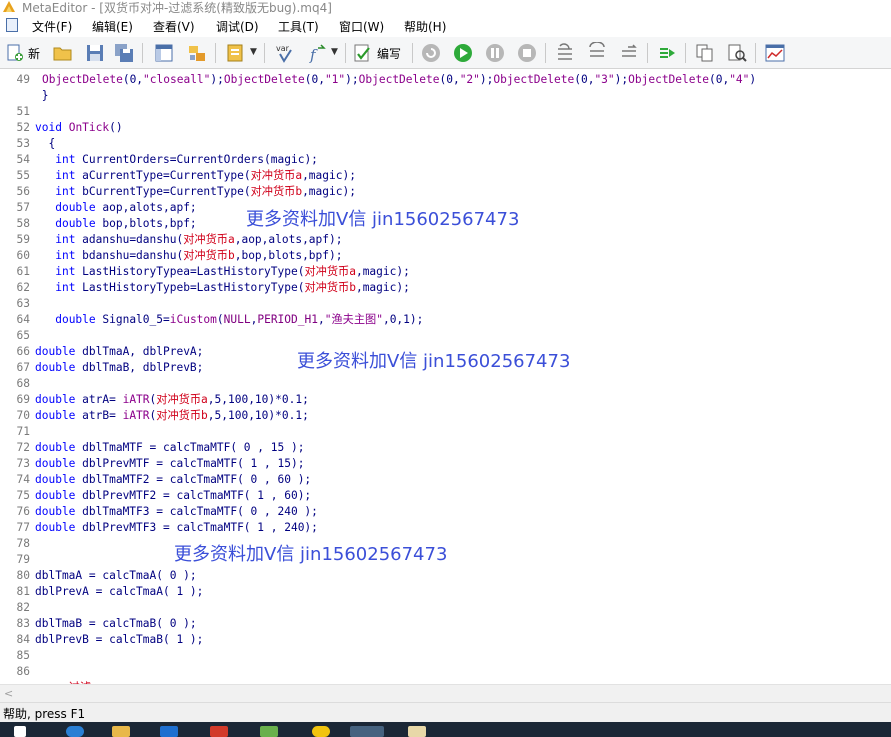 The height and width of the screenshot is (737, 891). Describe the element at coordinates (667, 53) in the screenshot. I see `run-on-chart-icon` at that location.